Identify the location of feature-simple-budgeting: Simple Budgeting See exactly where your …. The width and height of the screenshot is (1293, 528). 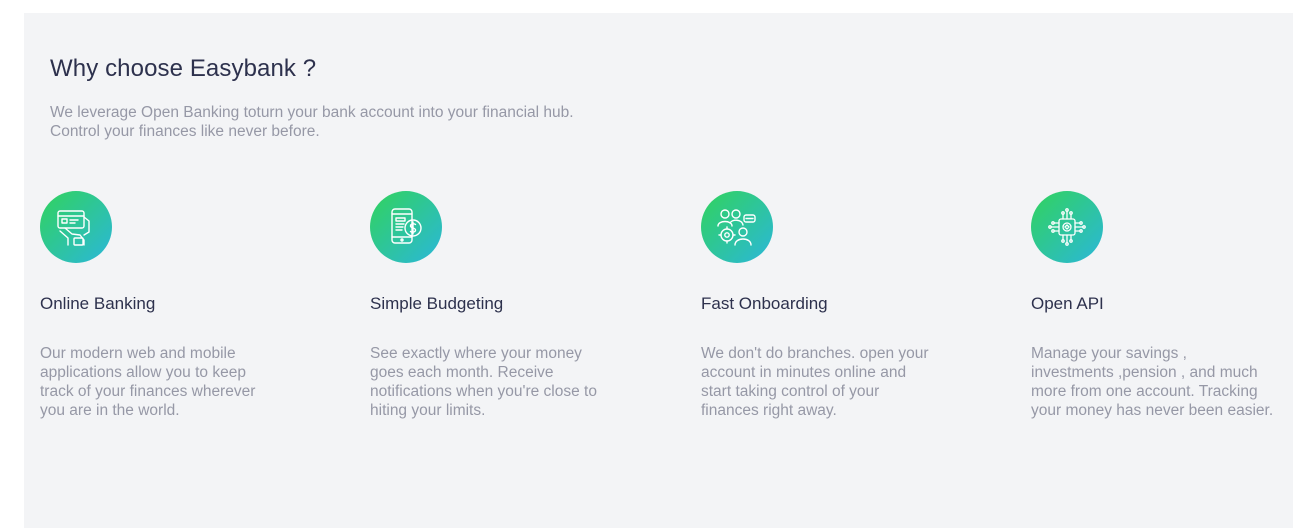
(500, 305).